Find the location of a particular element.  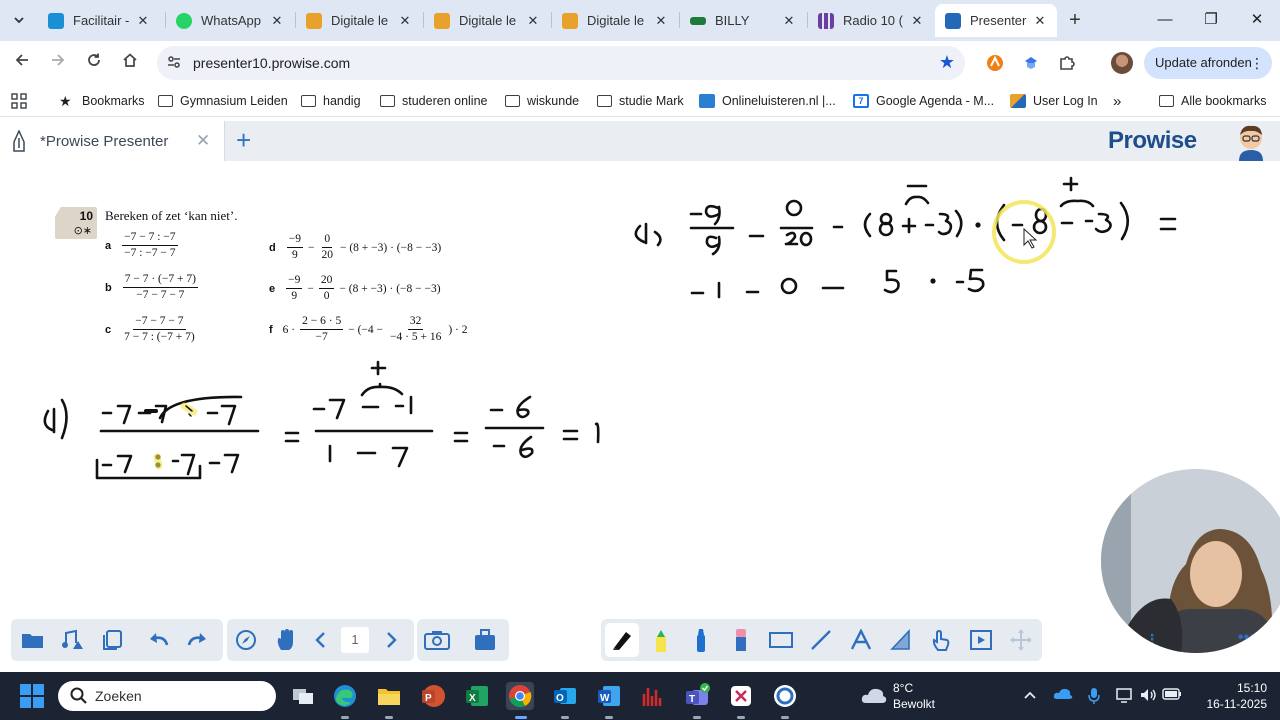

tray-chevron-up-icon is located at coordinates (1030, 696).